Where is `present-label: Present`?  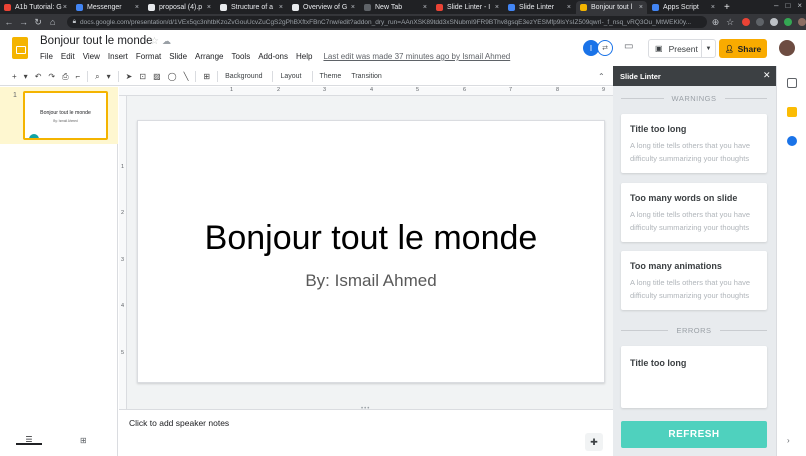
present-label: Present is located at coordinates (683, 48).